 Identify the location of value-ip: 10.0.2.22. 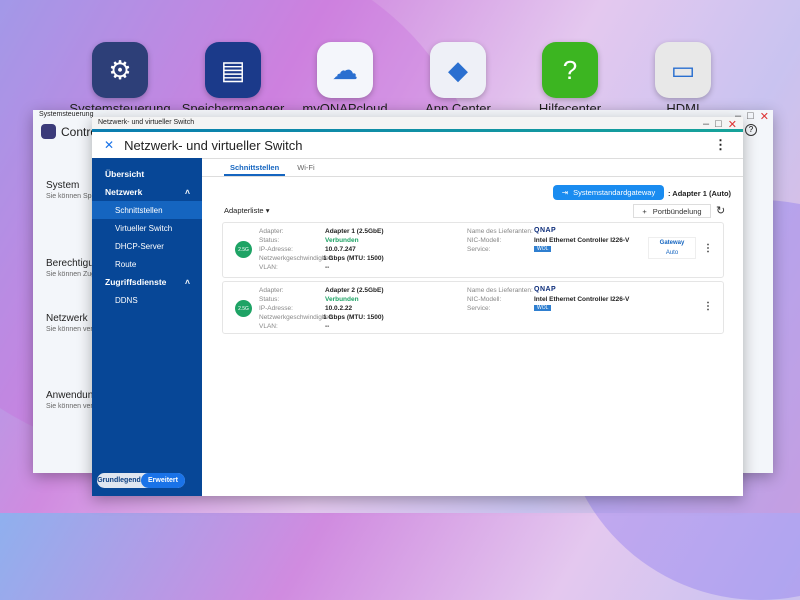
(339, 308).